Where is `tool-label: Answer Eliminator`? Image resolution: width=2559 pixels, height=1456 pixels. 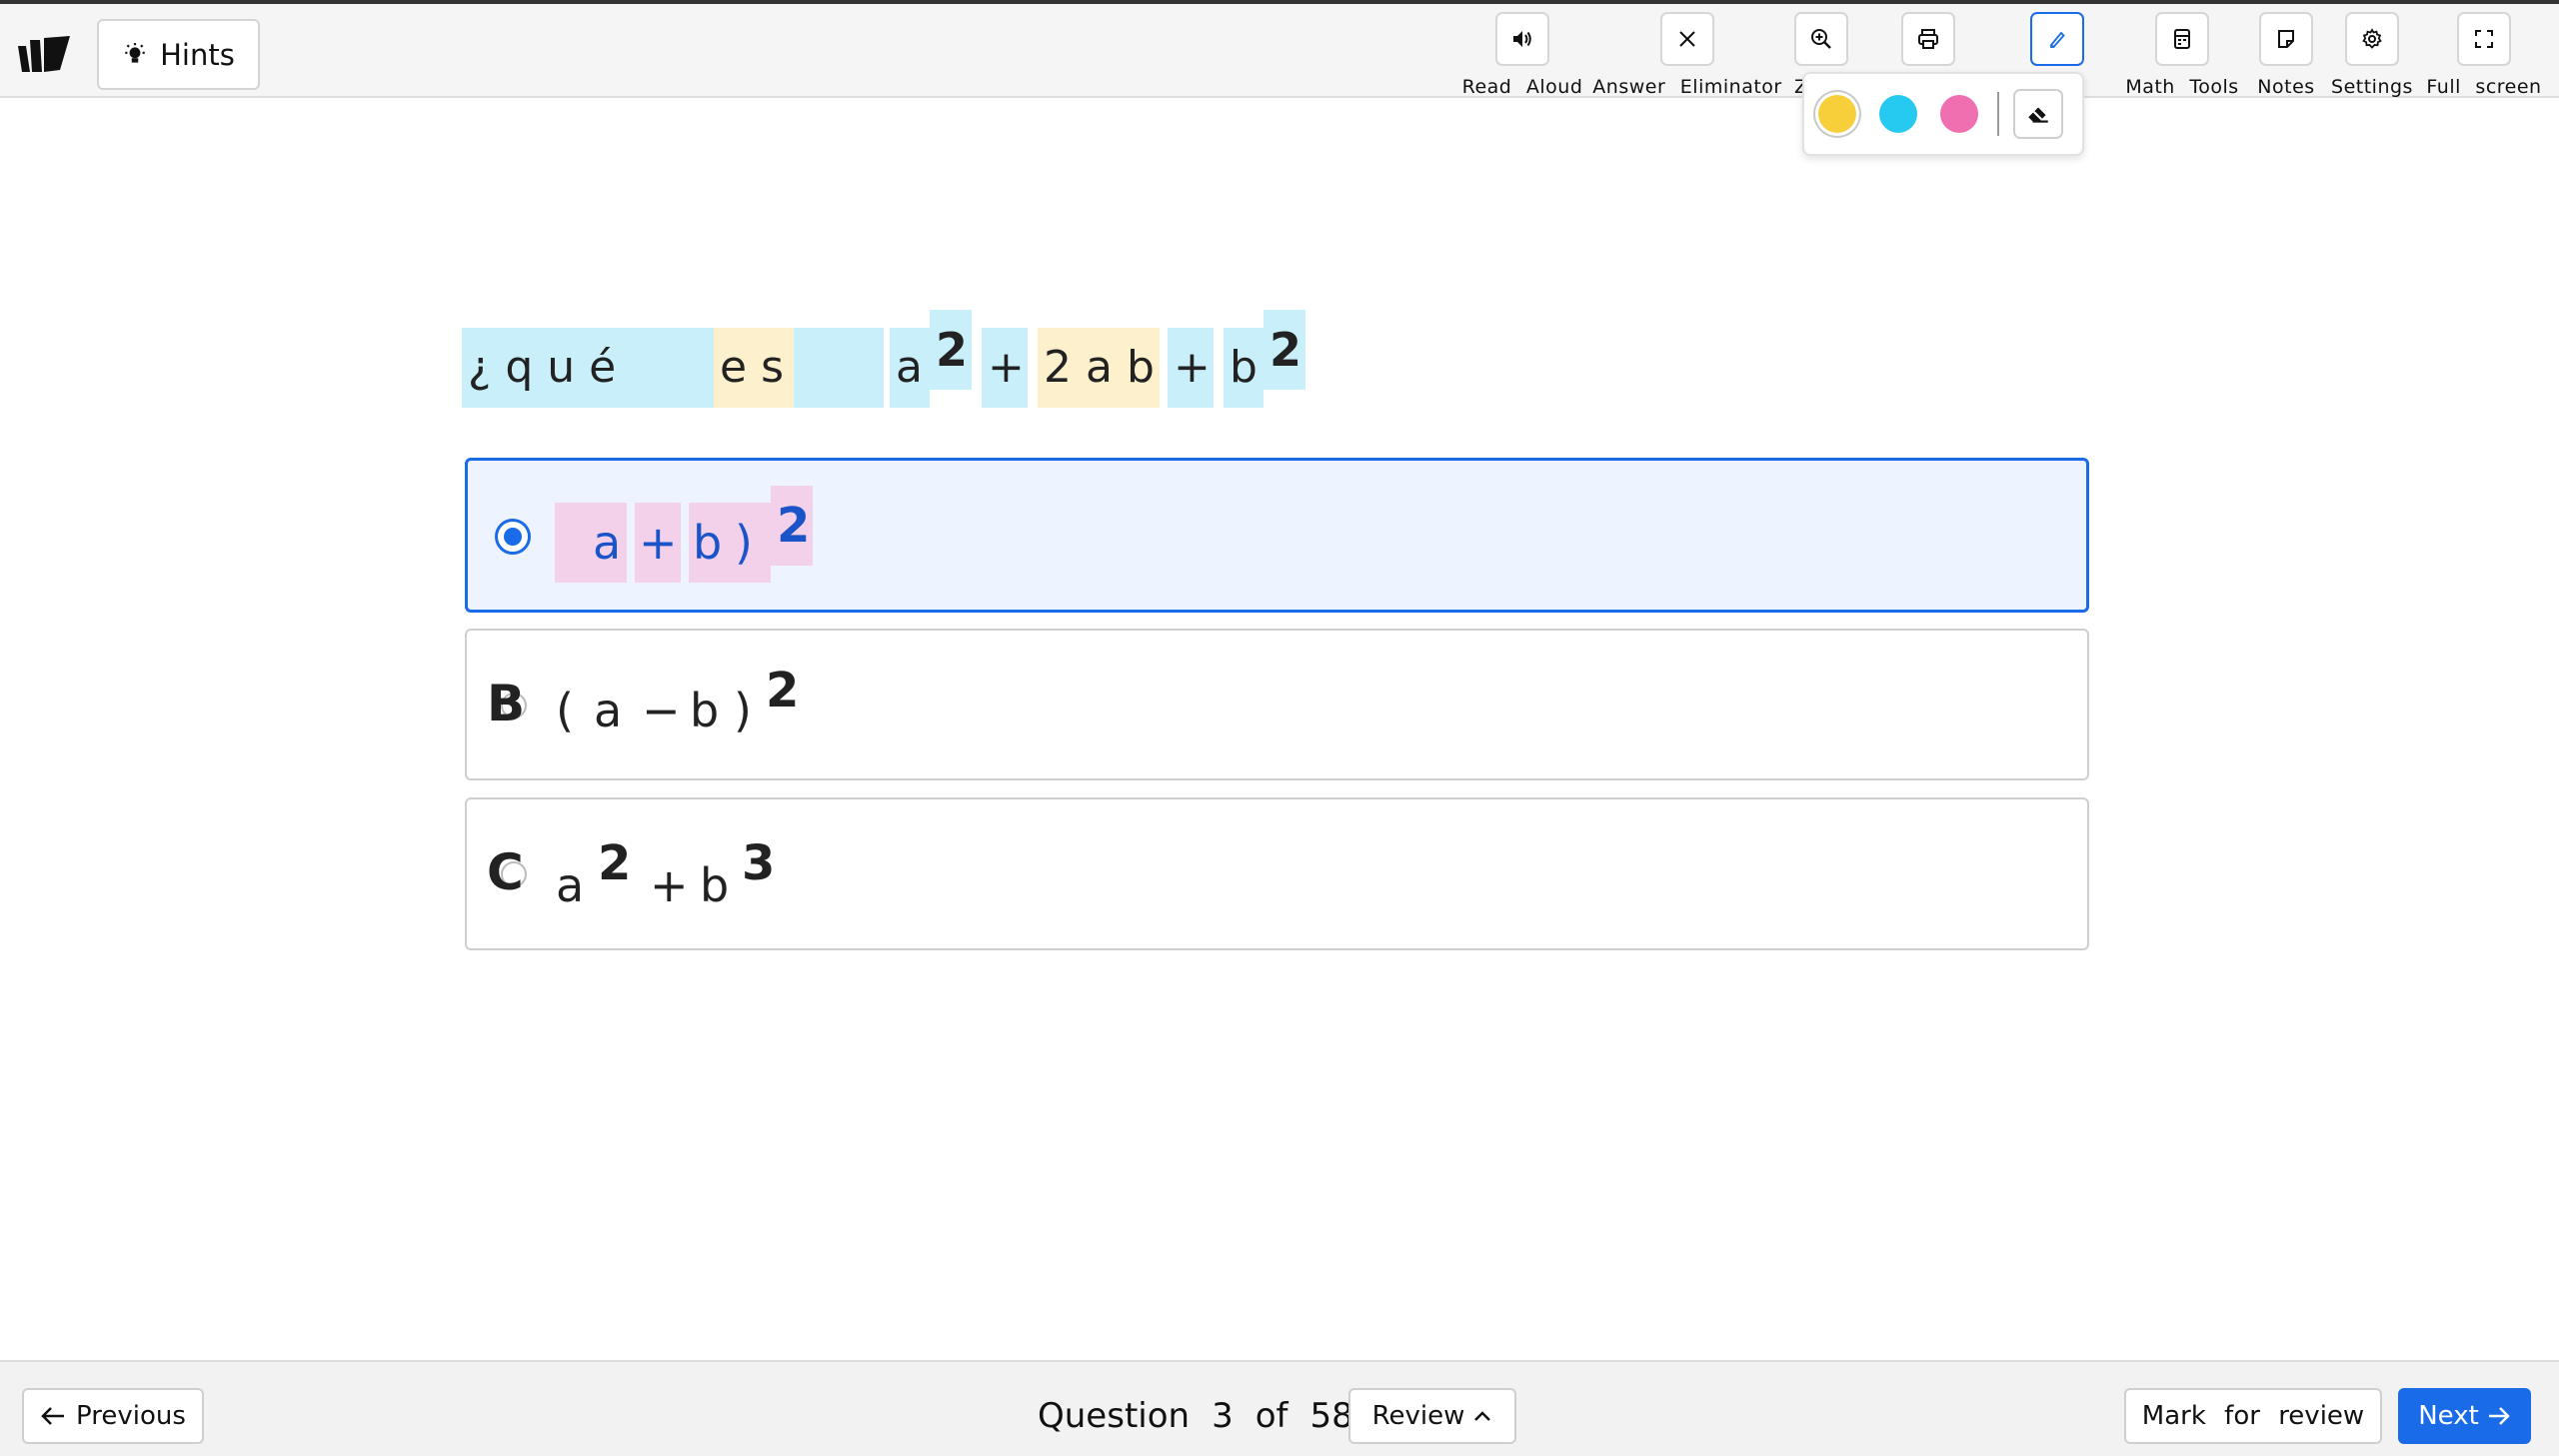 tool-label: Answer Eliminator is located at coordinates (1687, 87).